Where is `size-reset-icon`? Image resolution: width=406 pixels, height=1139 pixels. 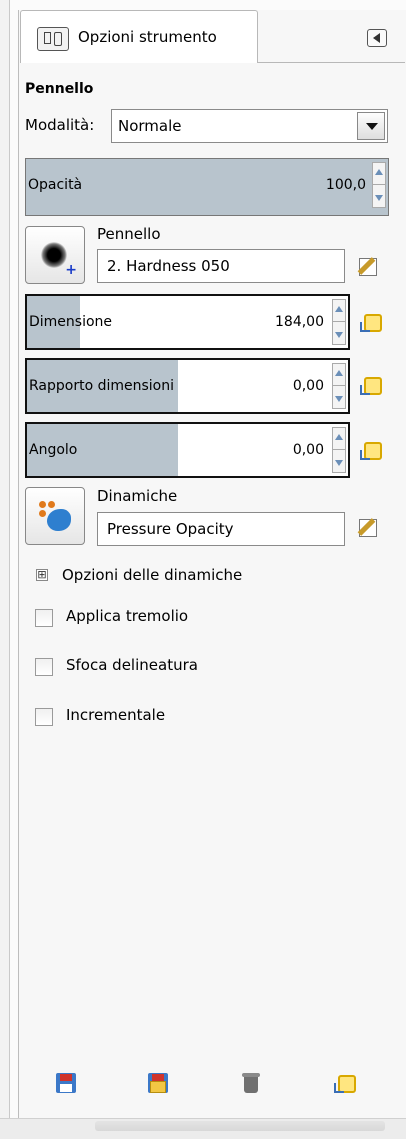
size-reset-icon is located at coordinates (371, 323).